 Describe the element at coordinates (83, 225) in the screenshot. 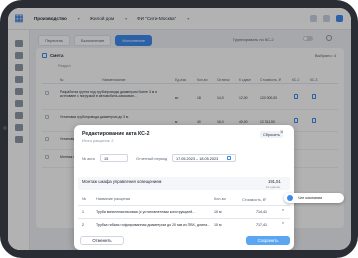

I see `row-number: 2` at that location.